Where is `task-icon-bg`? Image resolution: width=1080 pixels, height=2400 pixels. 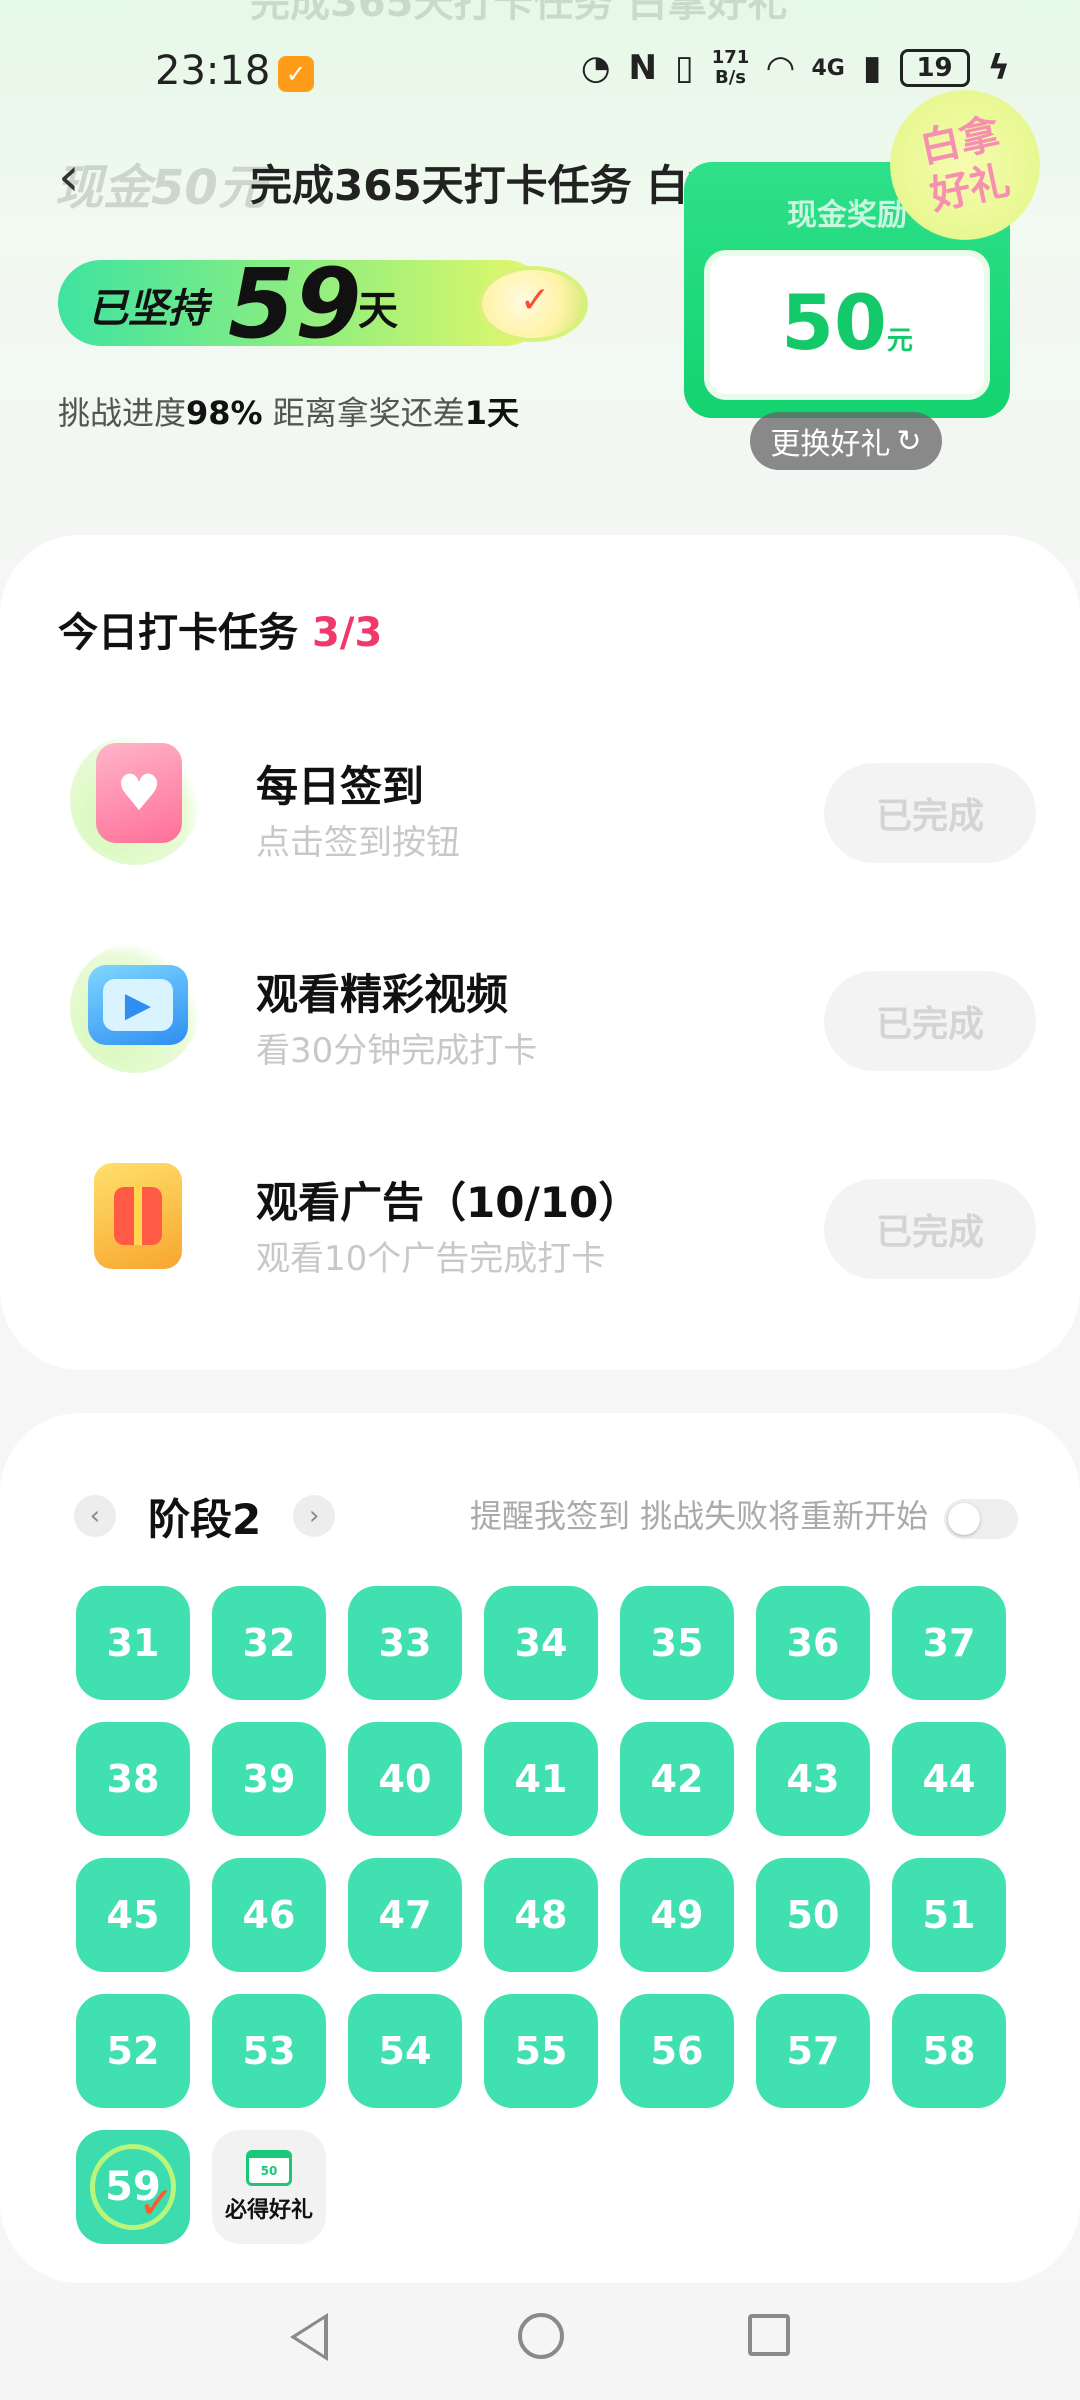
task-icon-bg is located at coordinates (135, 1216).